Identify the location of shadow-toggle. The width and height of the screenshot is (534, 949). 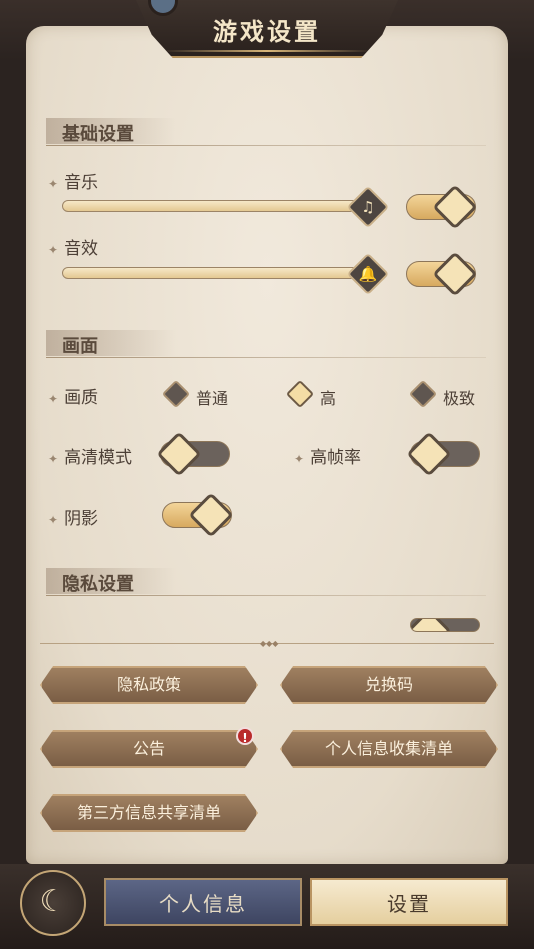
(198, 515).